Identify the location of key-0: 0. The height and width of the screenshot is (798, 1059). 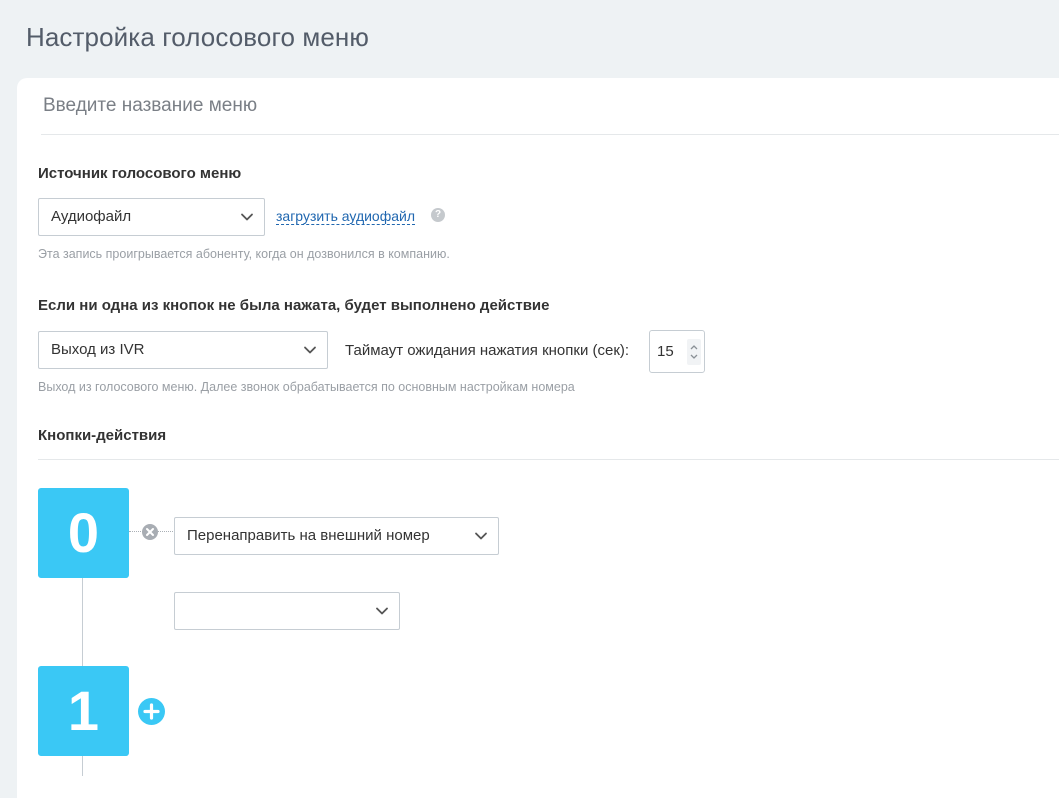
(83, 533).